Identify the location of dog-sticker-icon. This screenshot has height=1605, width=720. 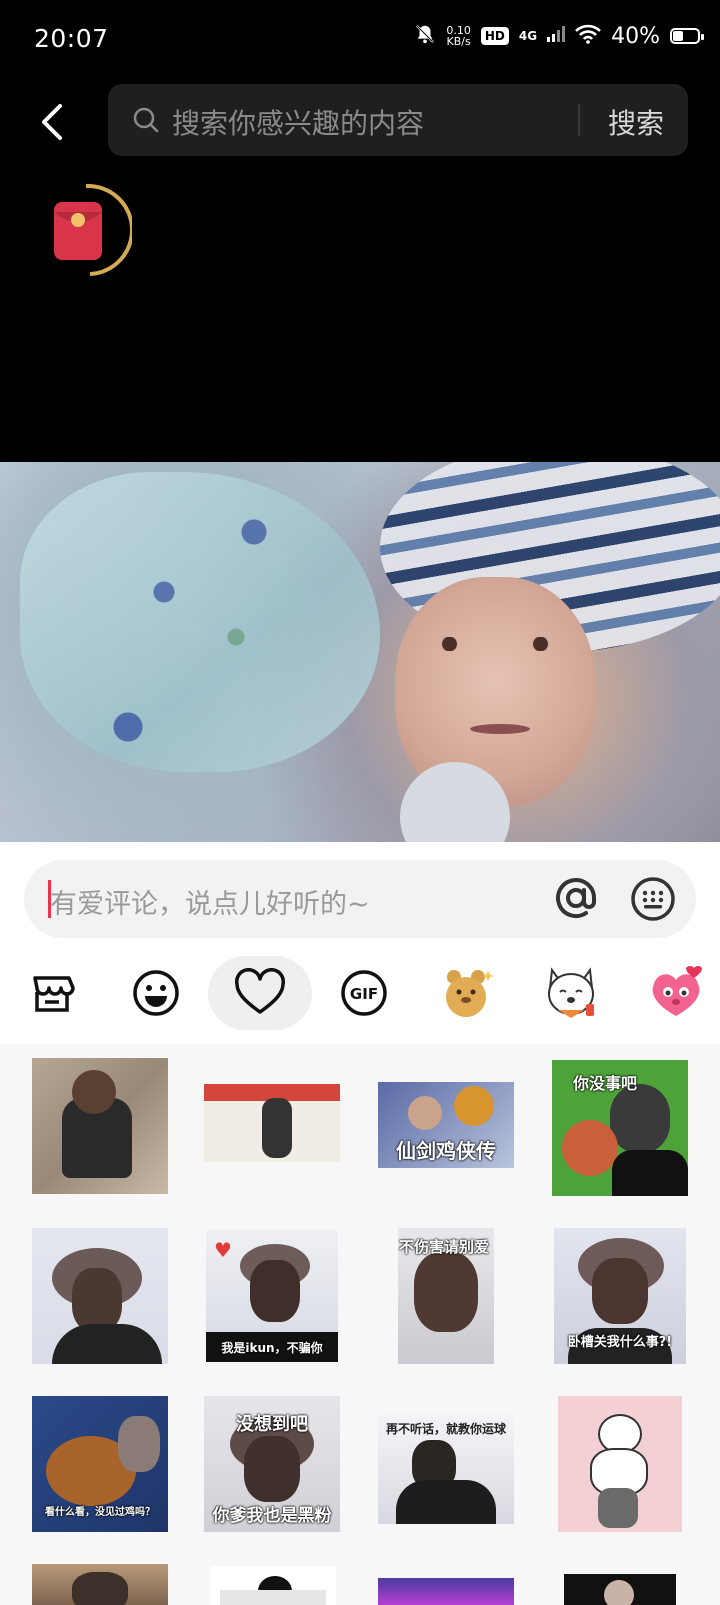
(571, 992).